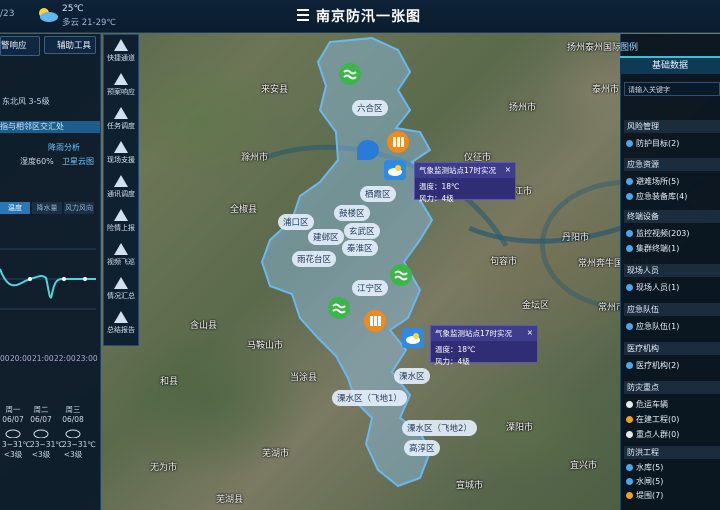 The height and width of the screenshot is (510, 720). What do you see at coordinates (121, 188) in the screenshot?
I see `comms-dispatch-button: 通讯调度` at bounding box center [121, 188].